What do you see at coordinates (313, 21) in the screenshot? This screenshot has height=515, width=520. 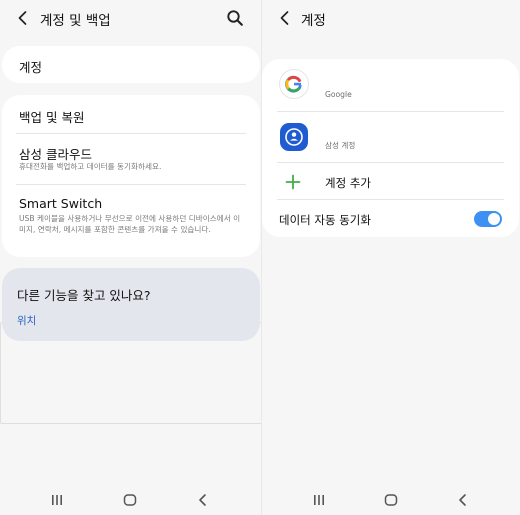 I see `page-title: 계정` at bounding box center [313, 21].